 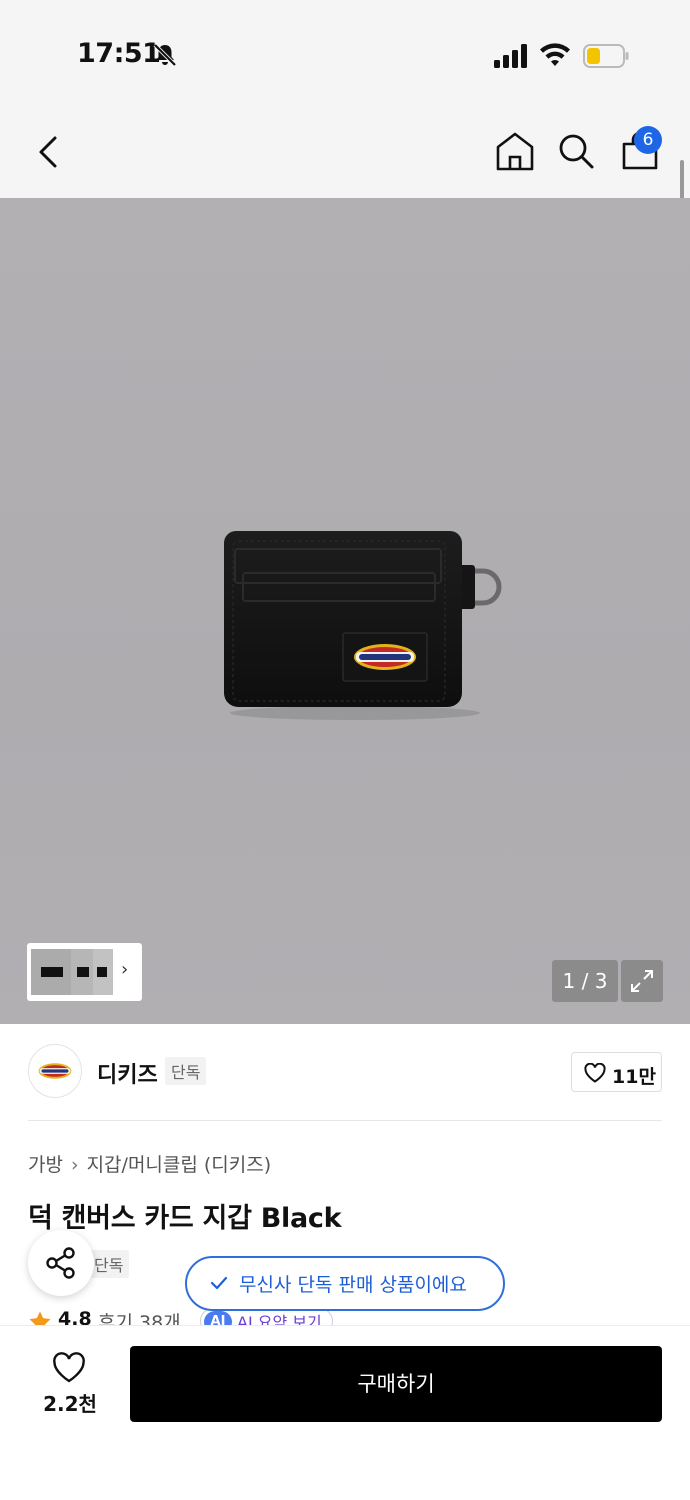 What do you see at coordinates (634, 1077) in the screenshot?
I see `brand-like-count: 11만` at bounding box center [634, 1077].